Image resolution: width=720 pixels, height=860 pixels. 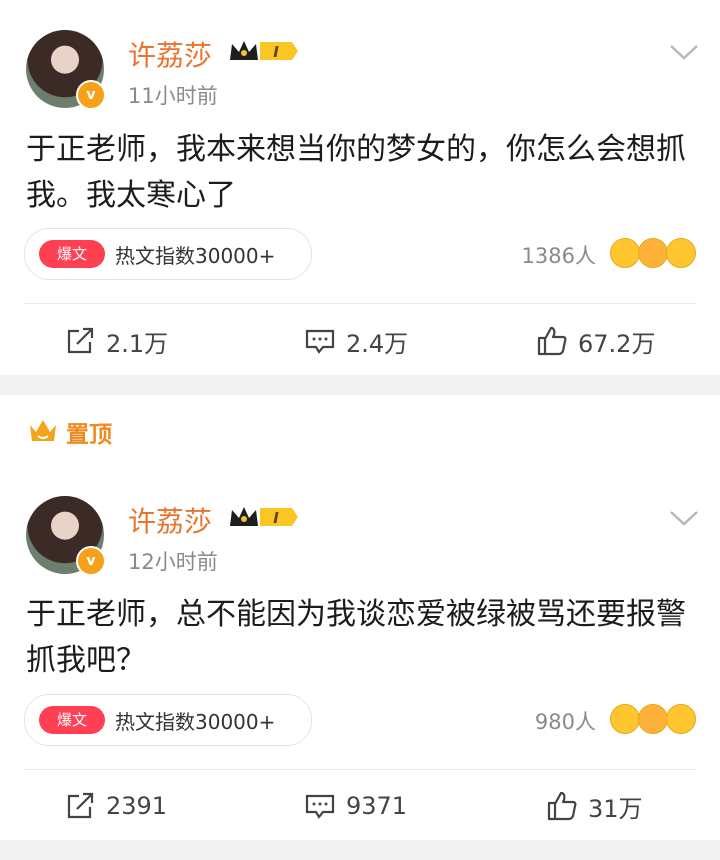 What do you see at coordinates (173, 96) in the screenshot?
I see `post-time: 11小时前` at bounding box center [173, 96].